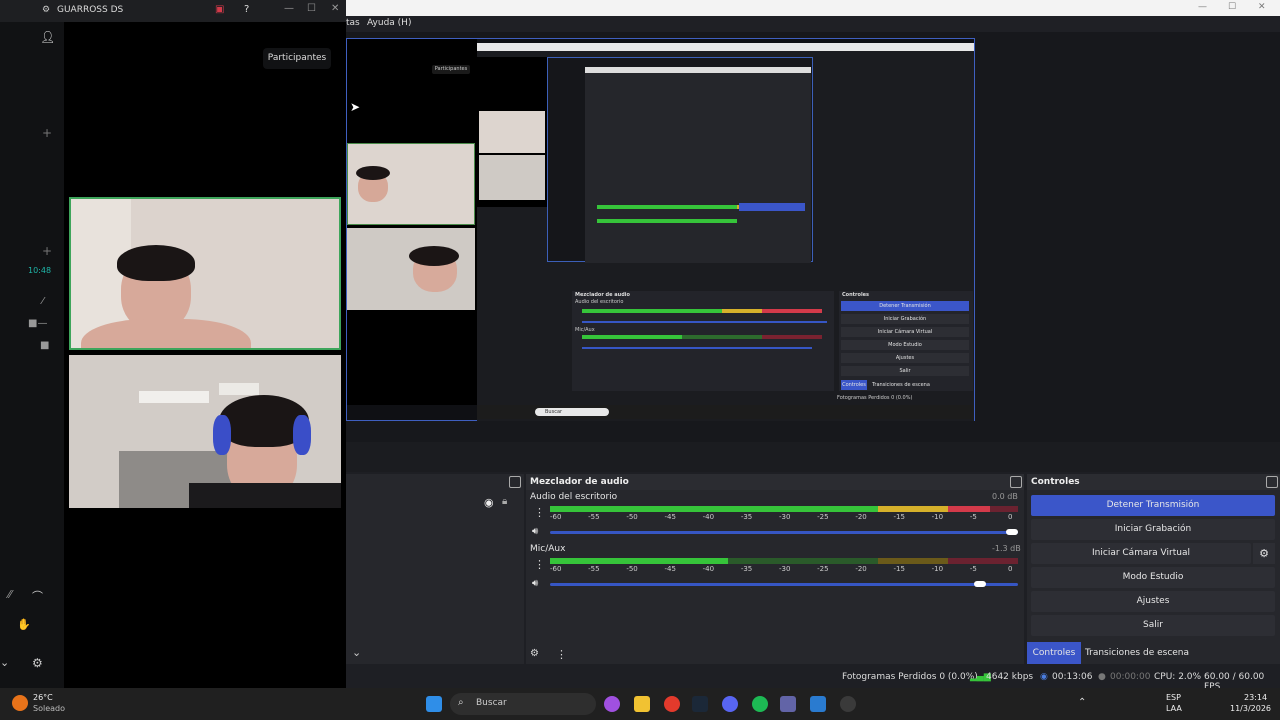  Describe the element at coordinates (788, 704) in the screenshot. I see `teams-icon` at that location.